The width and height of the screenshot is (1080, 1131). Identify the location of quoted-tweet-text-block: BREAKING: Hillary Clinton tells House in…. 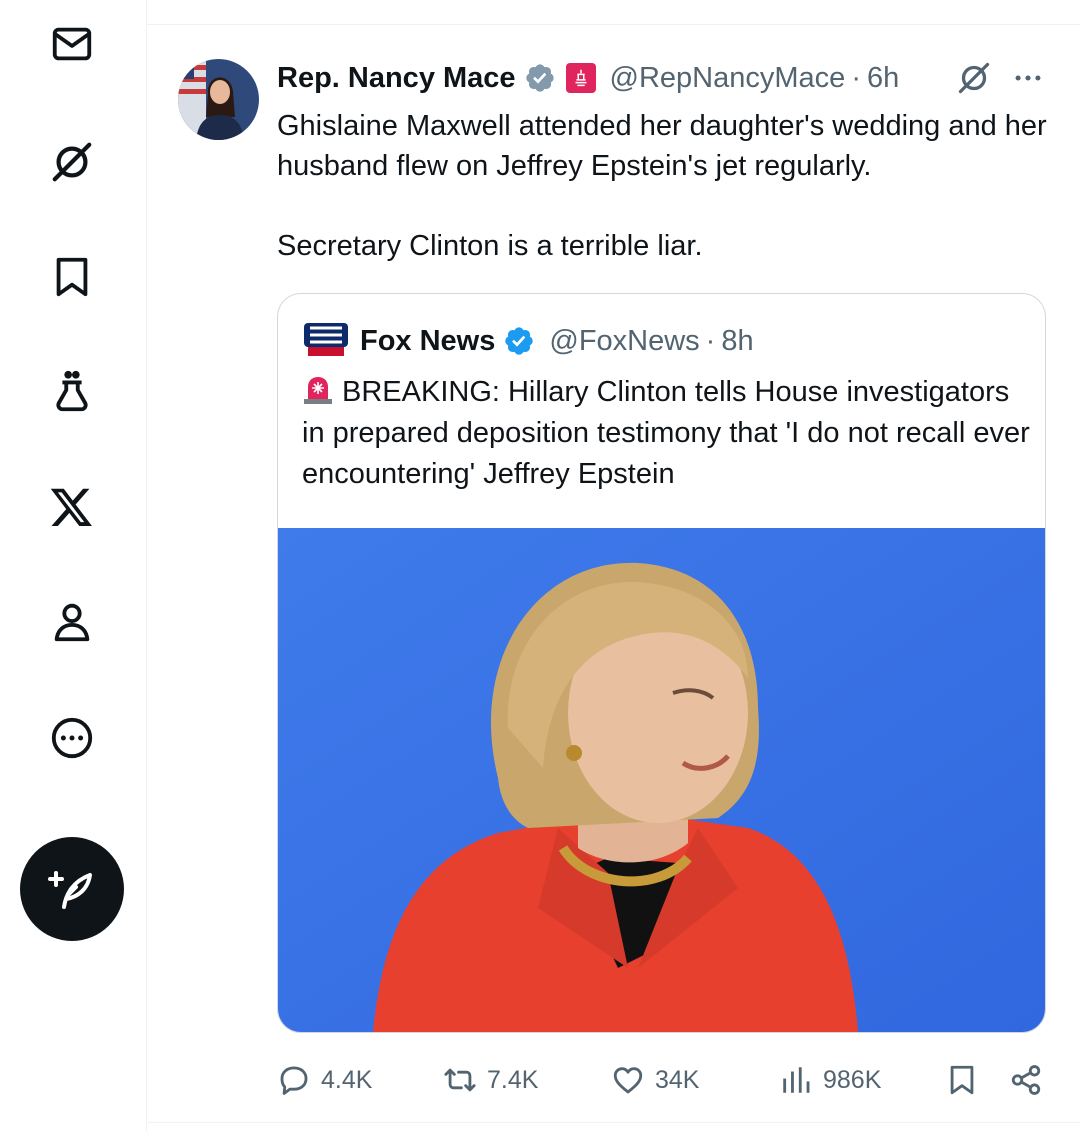
(667, 433).